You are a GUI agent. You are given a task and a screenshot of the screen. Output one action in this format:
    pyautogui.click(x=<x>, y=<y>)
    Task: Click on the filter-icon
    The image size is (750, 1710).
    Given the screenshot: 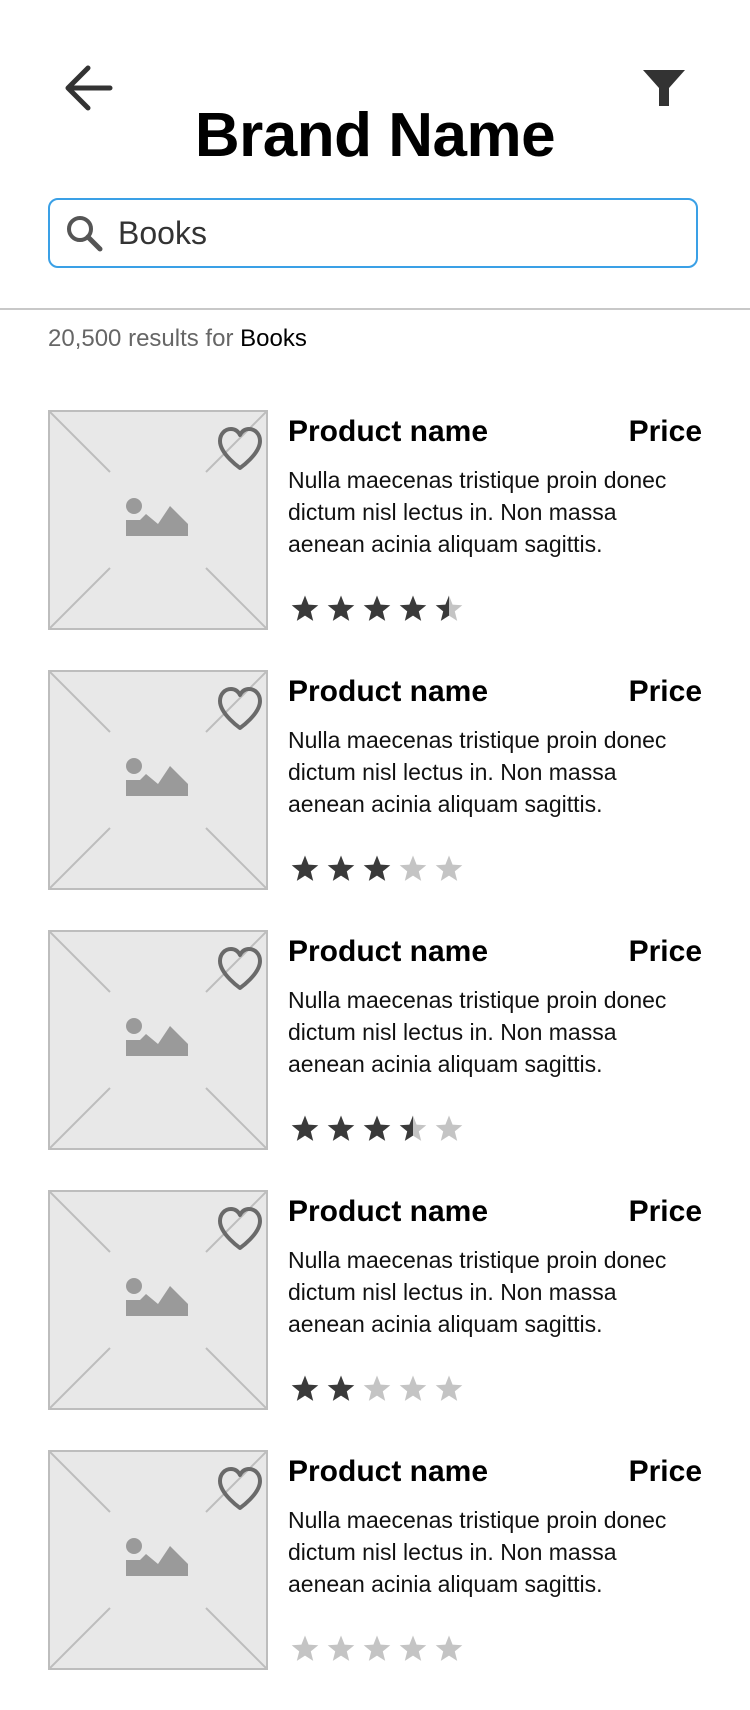 What is the action you would take?
    pyautogui.click(x=664, y=88)
    